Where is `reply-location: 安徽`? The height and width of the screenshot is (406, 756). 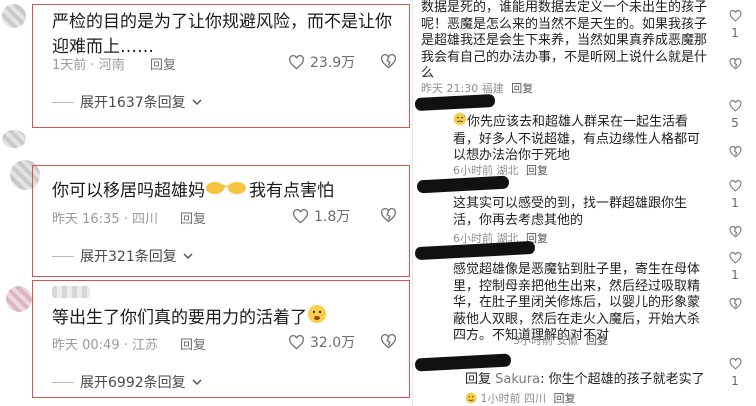
reply-location: 安徽 is located at coordinates (567, 340).